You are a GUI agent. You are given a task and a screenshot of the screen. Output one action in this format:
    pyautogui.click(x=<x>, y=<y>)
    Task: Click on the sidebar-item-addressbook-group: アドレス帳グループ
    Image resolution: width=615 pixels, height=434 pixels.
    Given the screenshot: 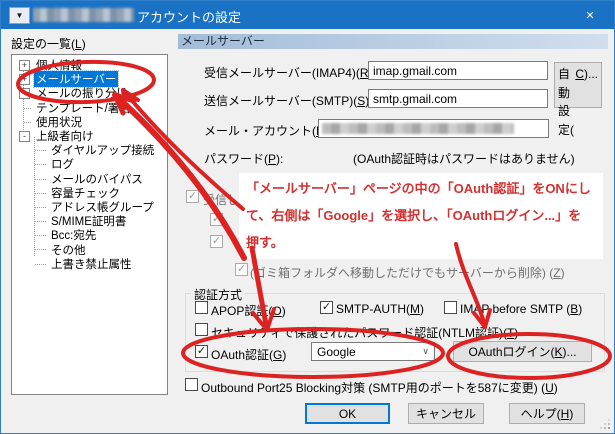 What is the action you would take?
    pyautogui.click(x=89, y=207)
    